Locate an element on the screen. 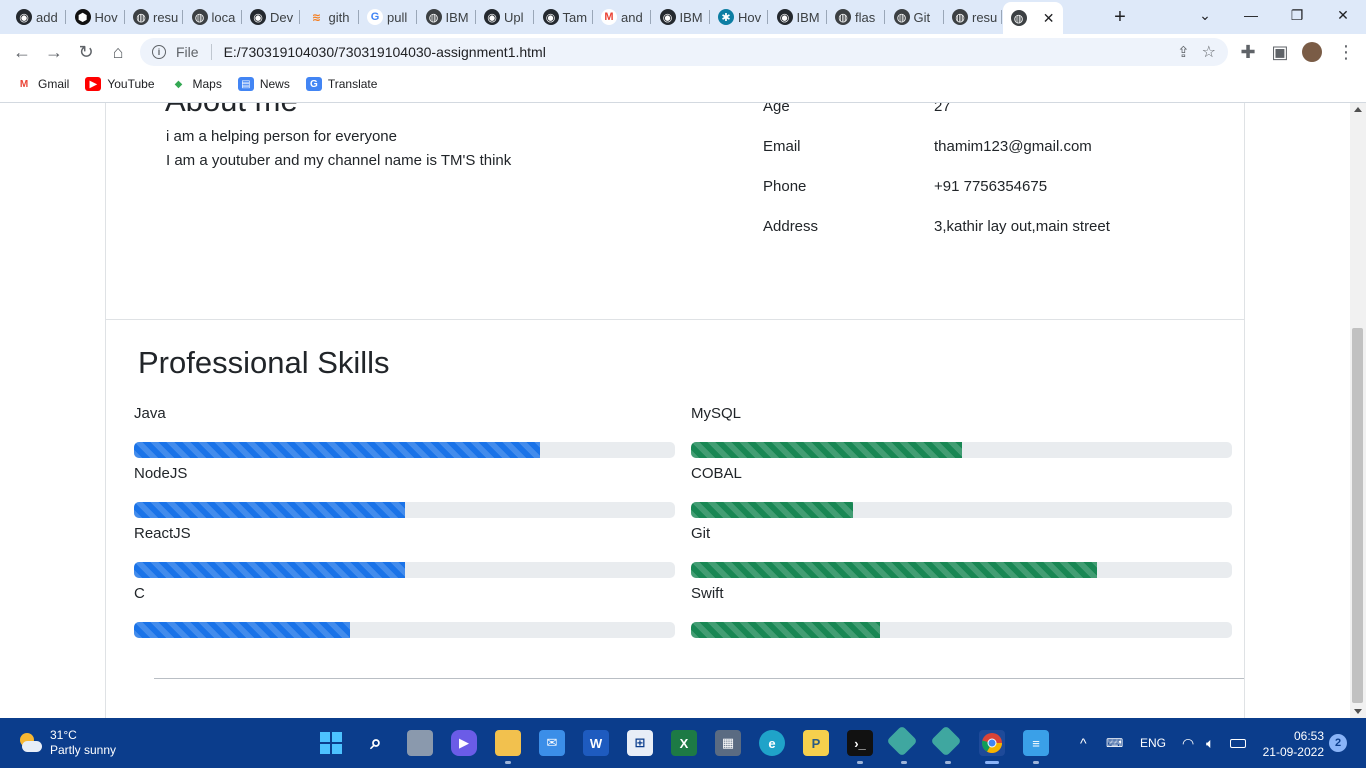 This screenshot has width=1366, height=768. task-view-icon is located at coordinates (420, 743).